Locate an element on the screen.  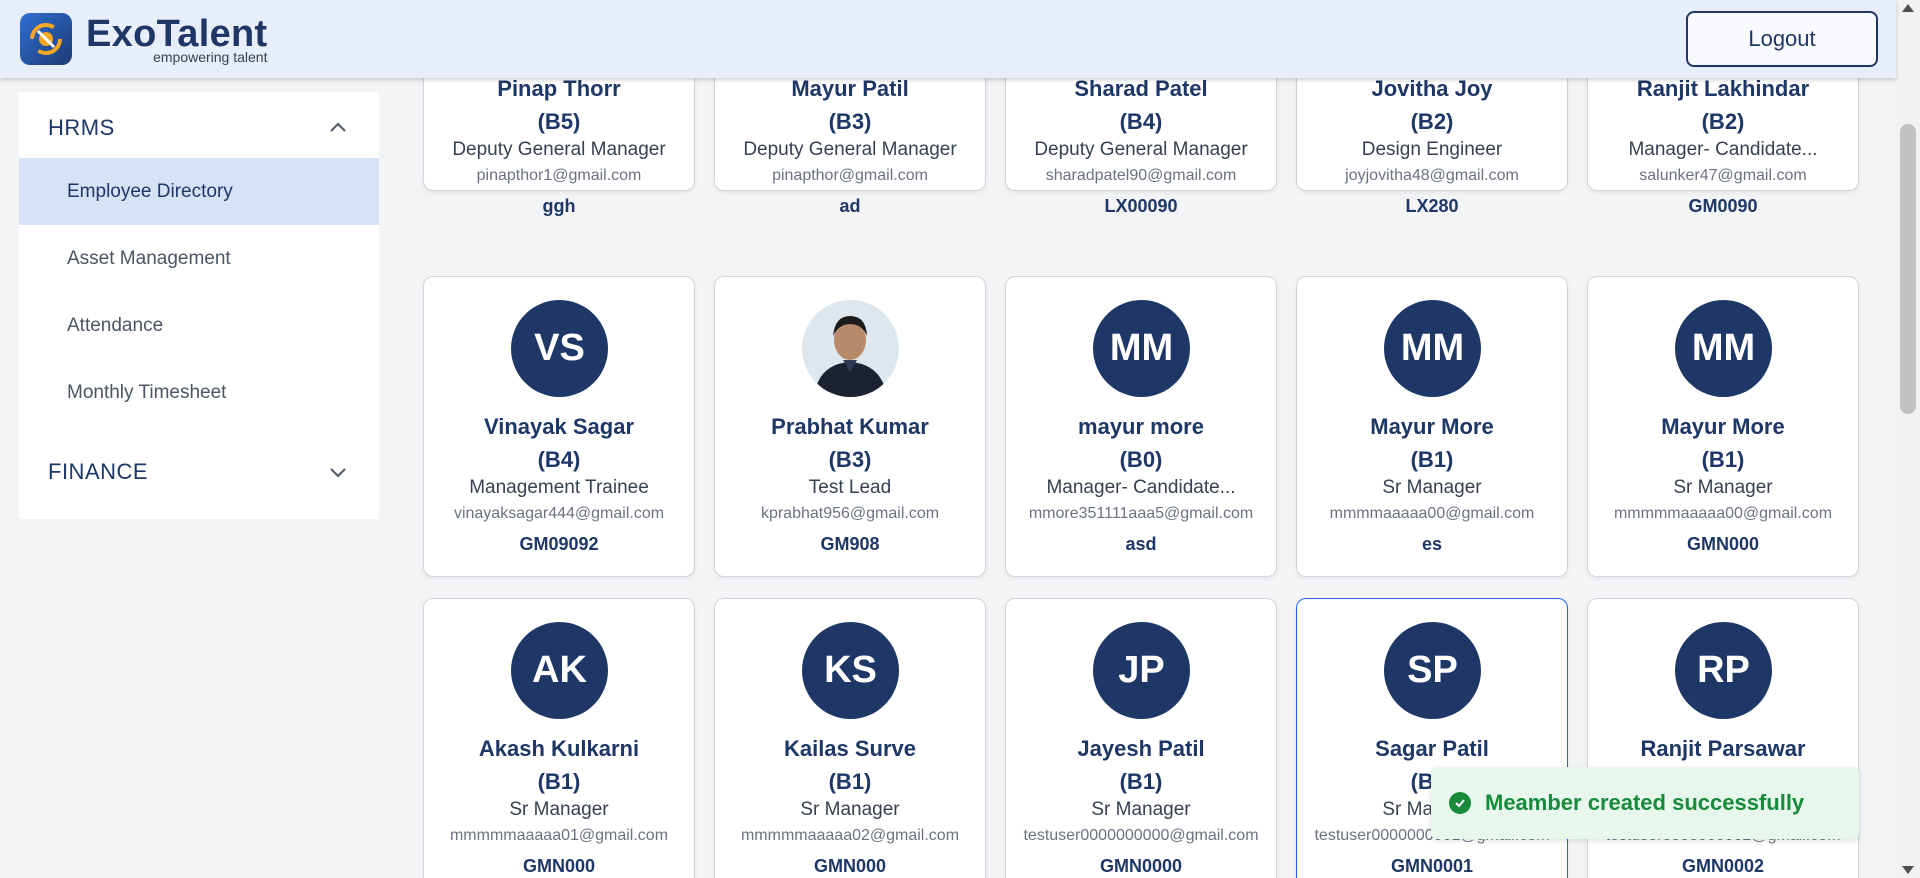
employee-code: GM0090 is located at coordinates (1723, 206).